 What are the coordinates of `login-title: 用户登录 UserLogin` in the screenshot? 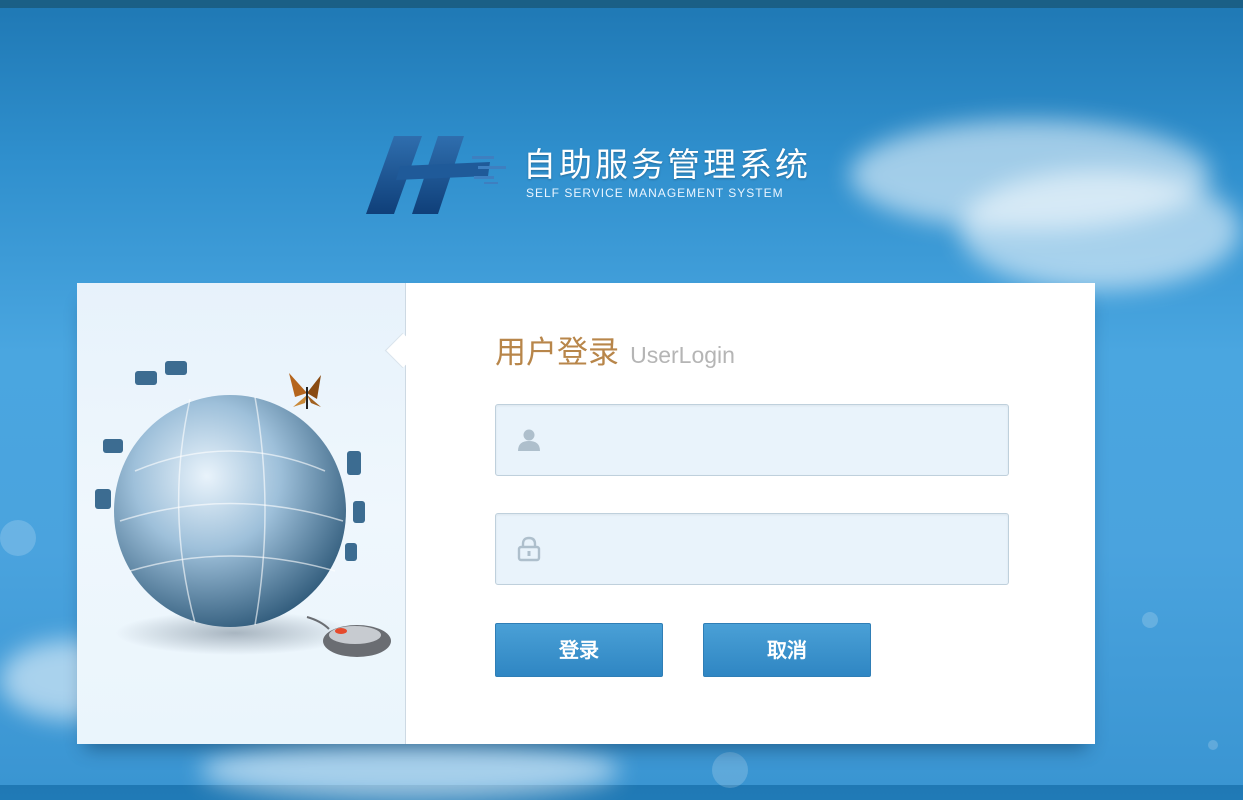 It's located at (615, 349).